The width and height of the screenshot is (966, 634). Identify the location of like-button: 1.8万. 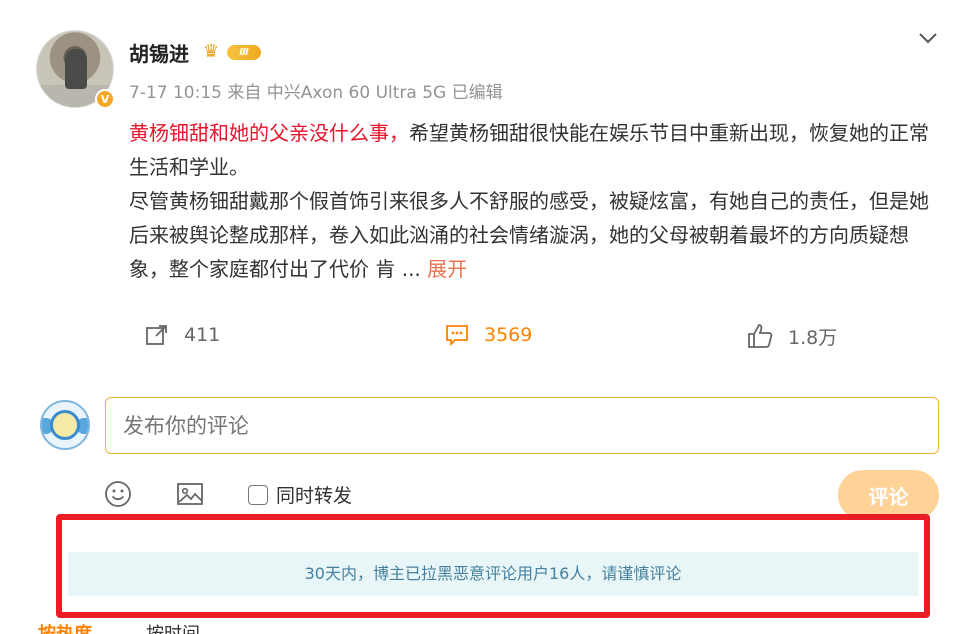
(791, 336).